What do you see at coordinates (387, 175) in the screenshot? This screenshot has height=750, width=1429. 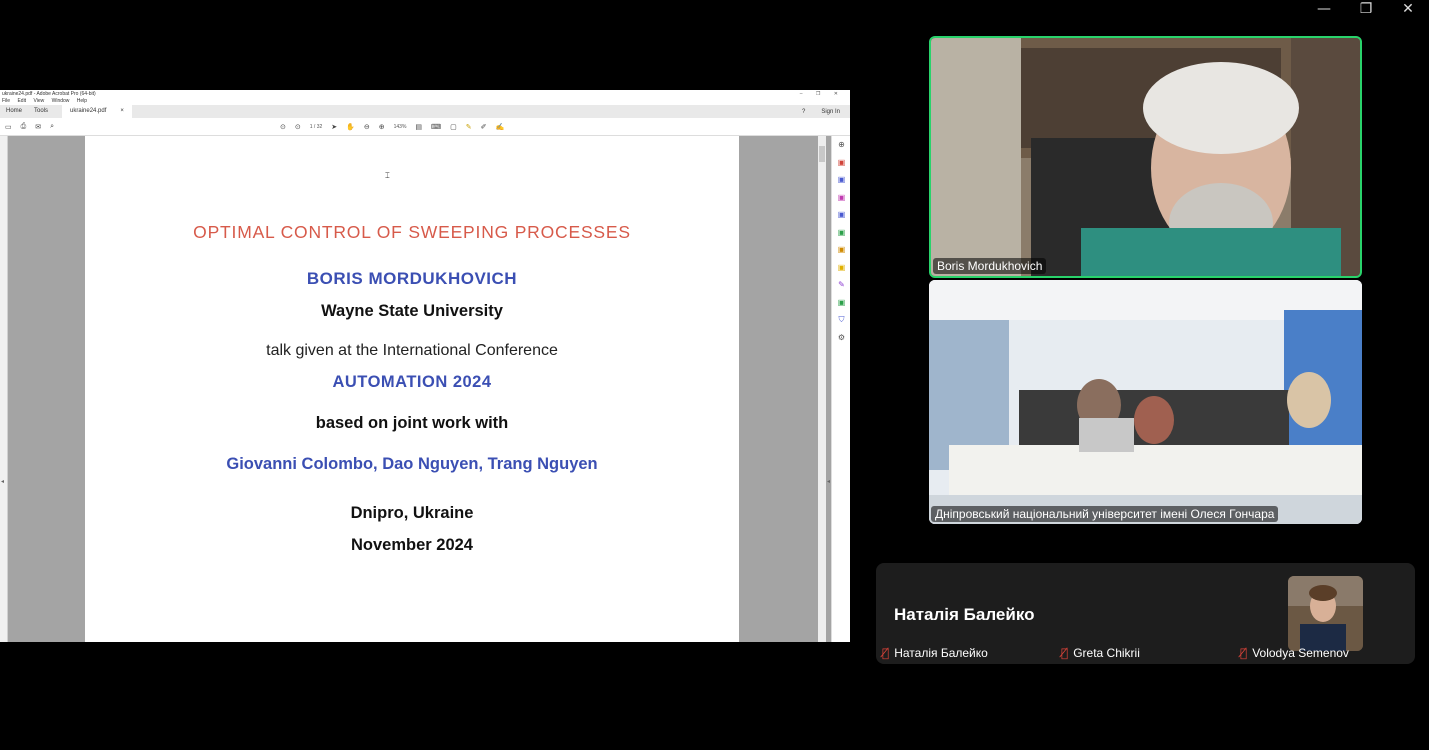 I see `text-cursor-icon: ⌶` at bounding box center [387, 175].